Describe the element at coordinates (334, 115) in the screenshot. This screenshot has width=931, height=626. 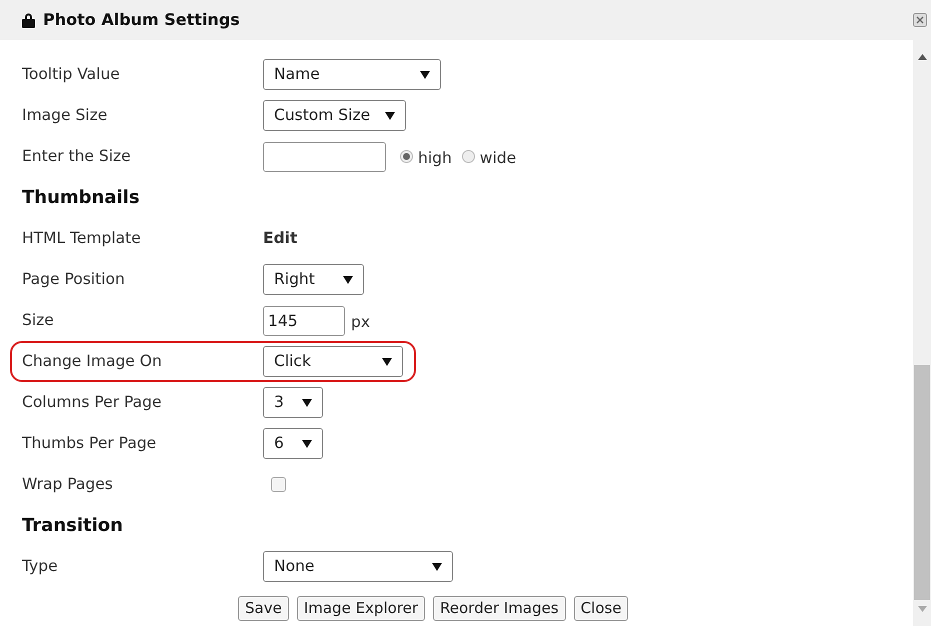
I see `select-dropdown: Custom Size` at that location.